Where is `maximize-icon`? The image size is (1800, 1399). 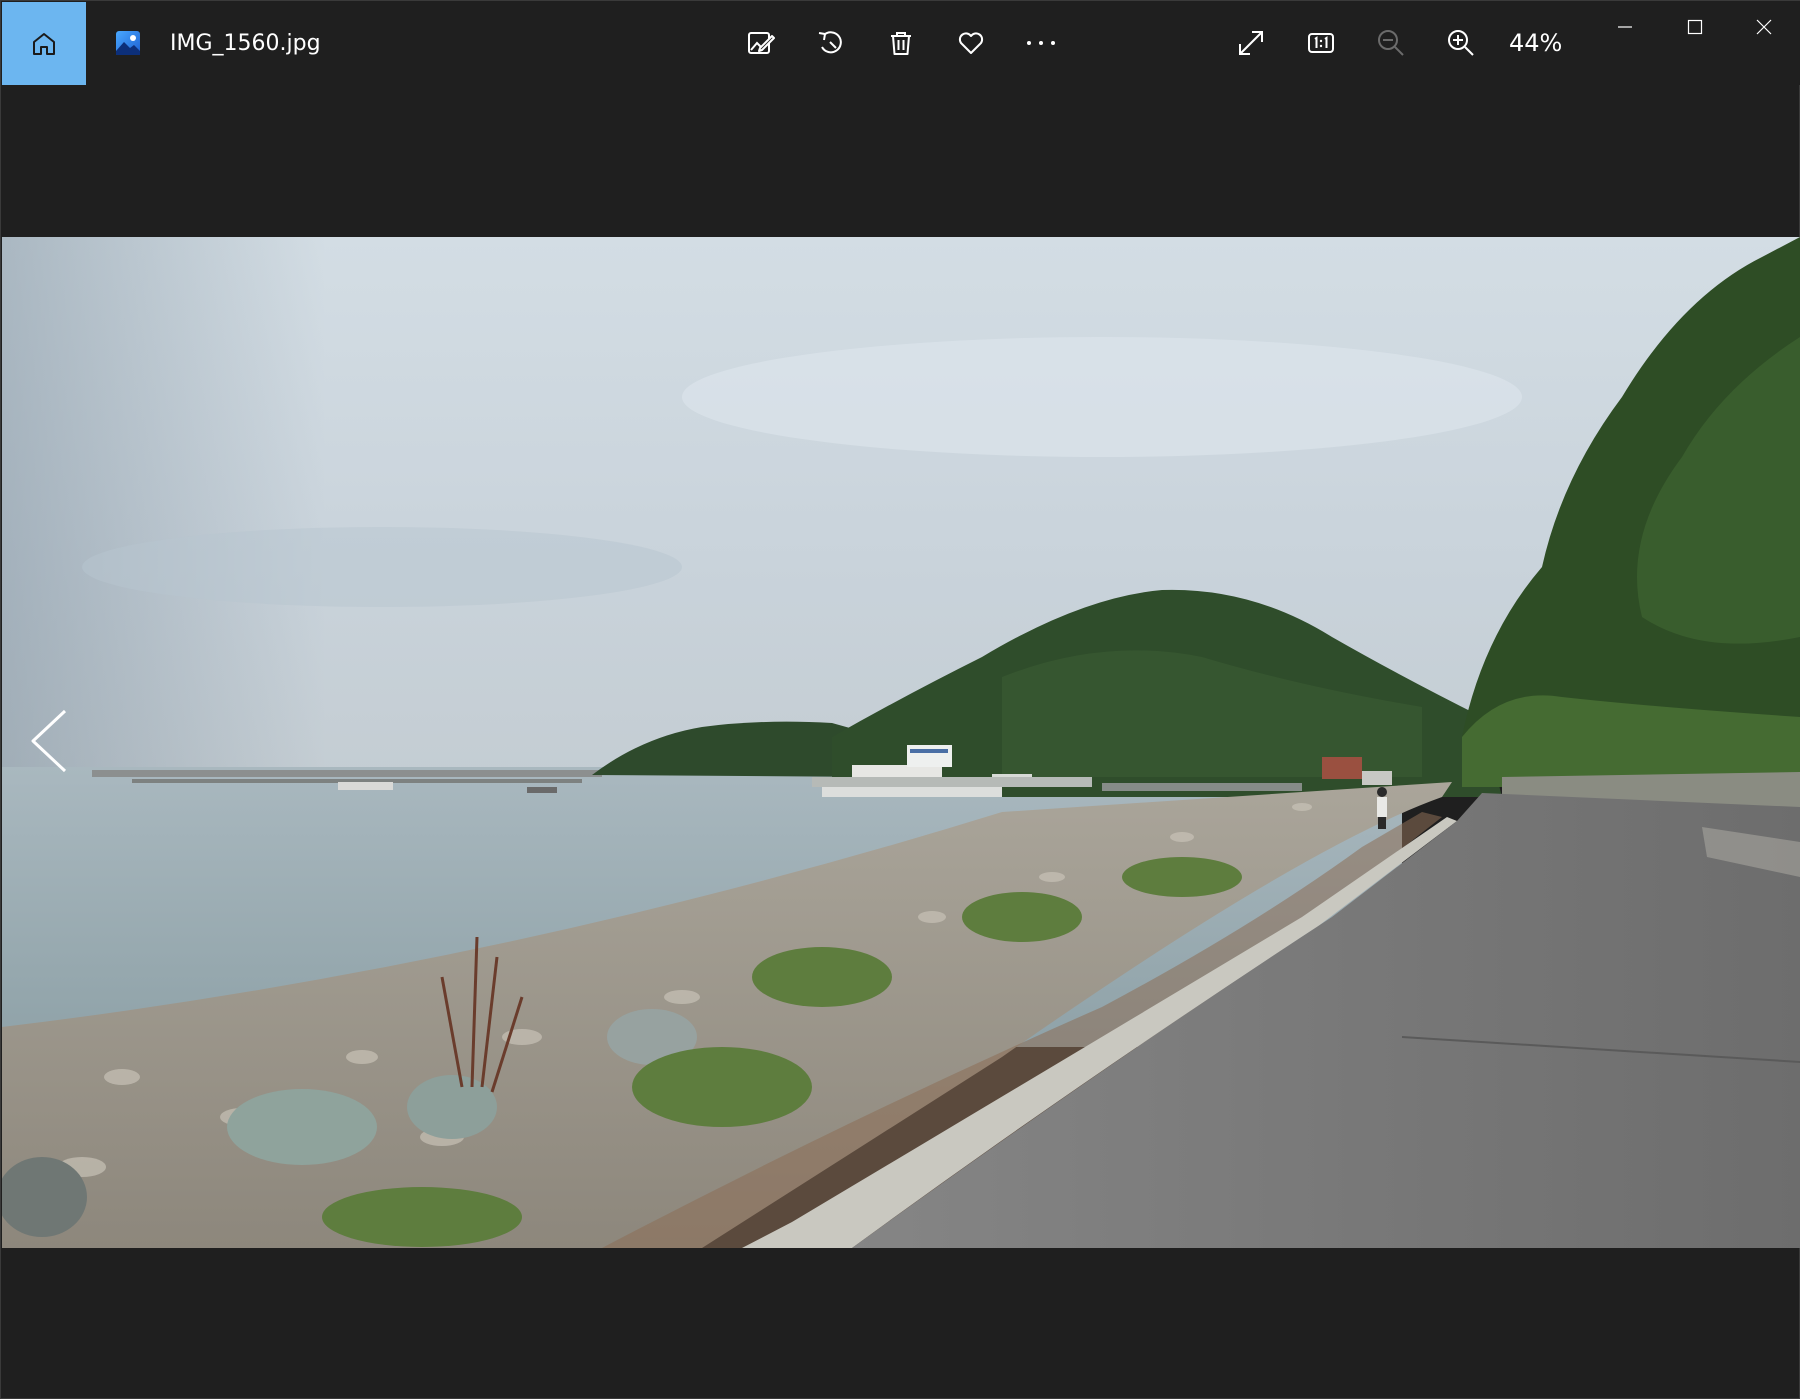
maximize-icon is located at coordinates (1695, 27).